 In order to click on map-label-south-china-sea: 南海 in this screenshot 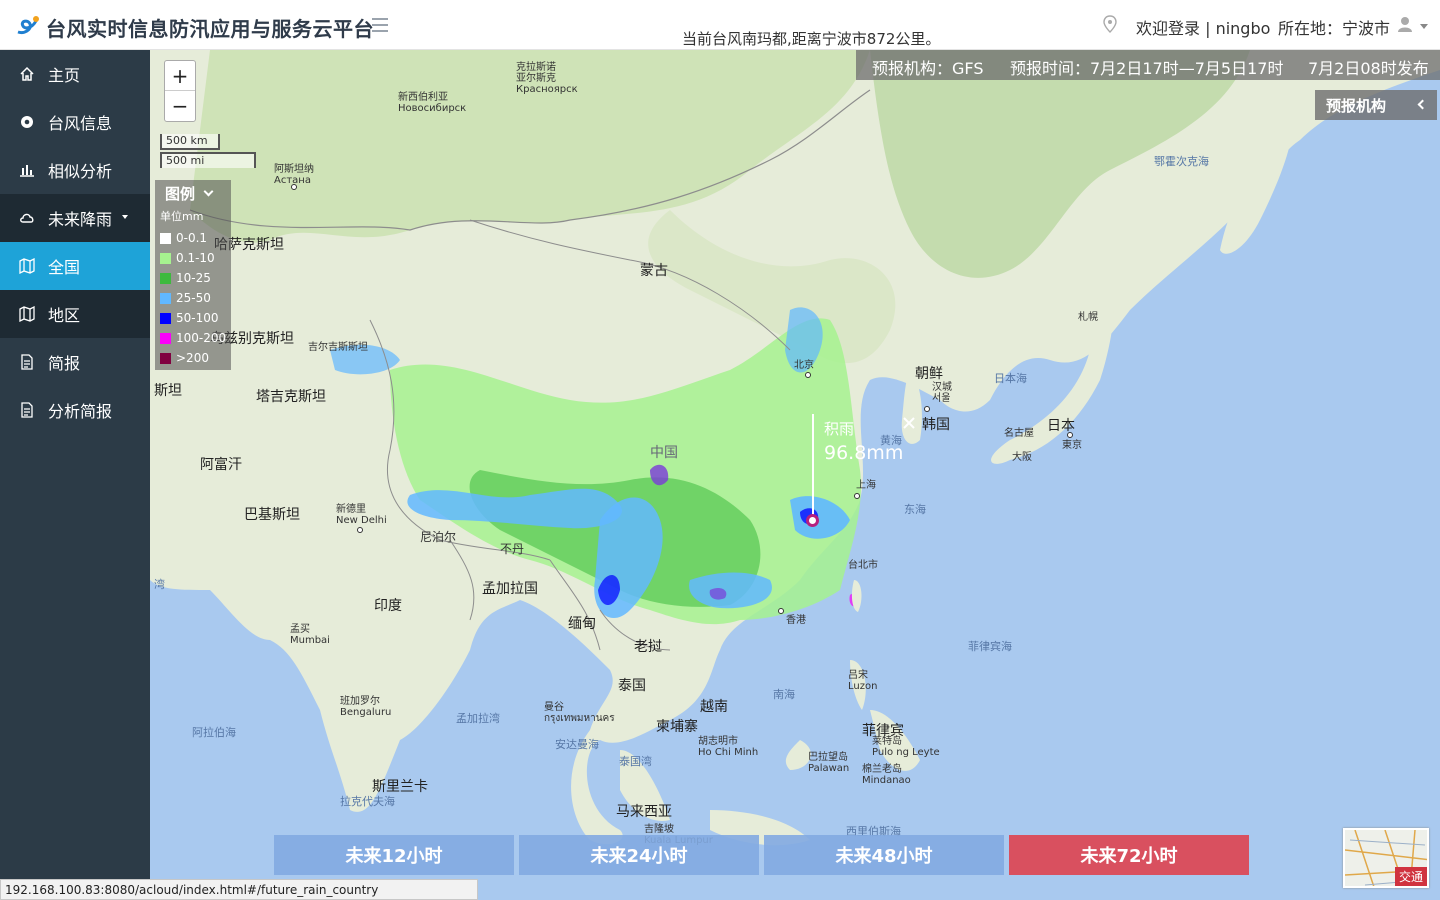, I will do `click(784, 694)`.